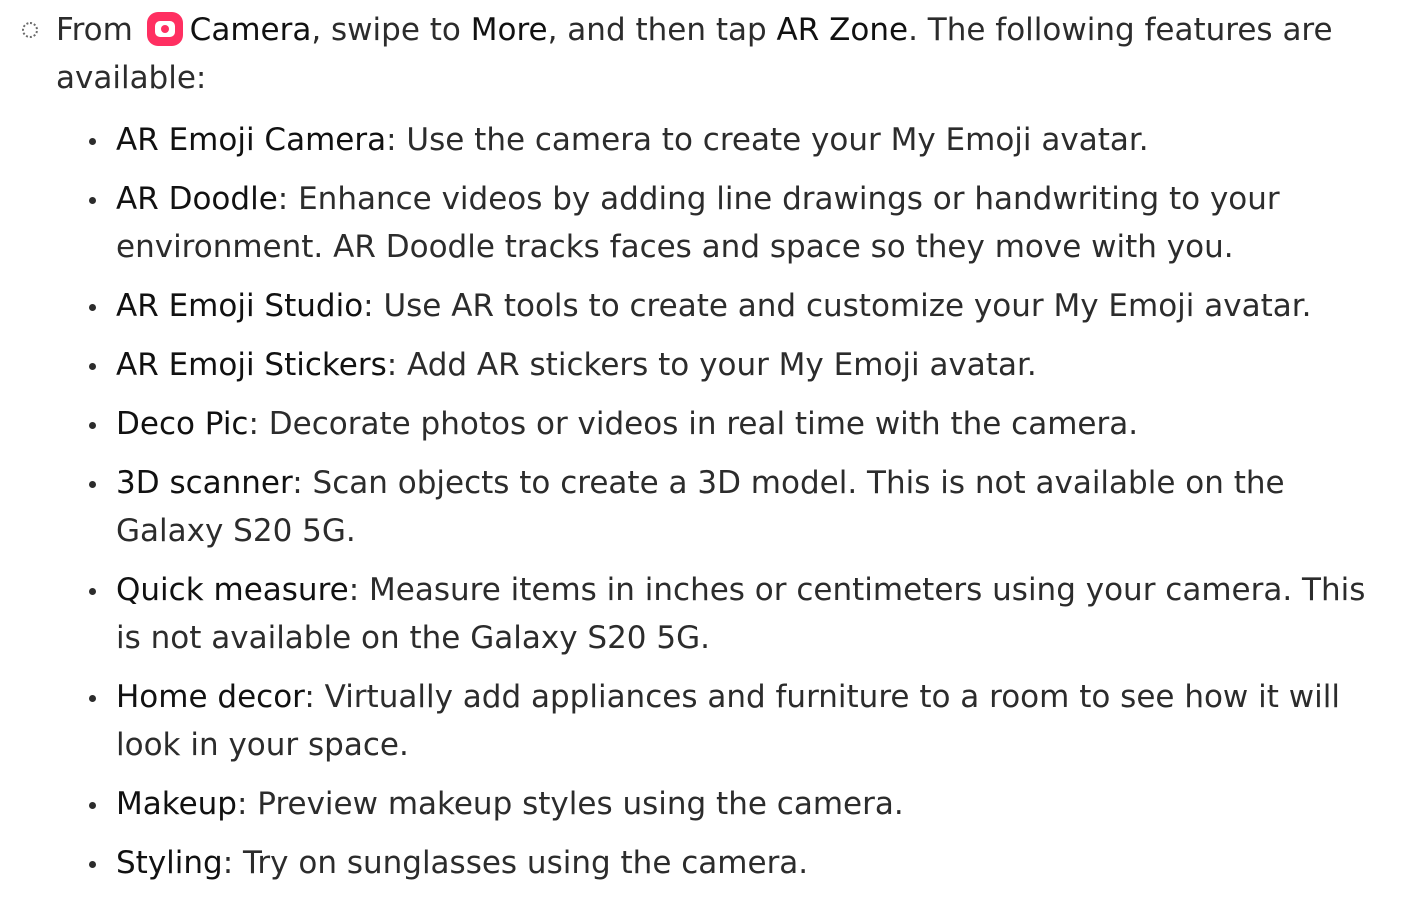  Describe the element at coordinates (391, 30) in the screenshot. I see `intro-text-1: , swipe to` at that location.